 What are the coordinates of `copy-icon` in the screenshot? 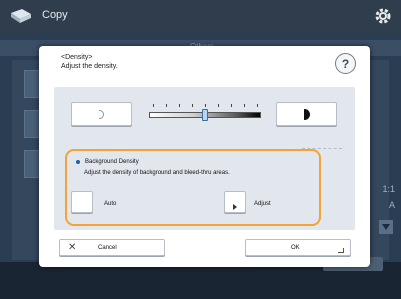 It's located at (21, 16).